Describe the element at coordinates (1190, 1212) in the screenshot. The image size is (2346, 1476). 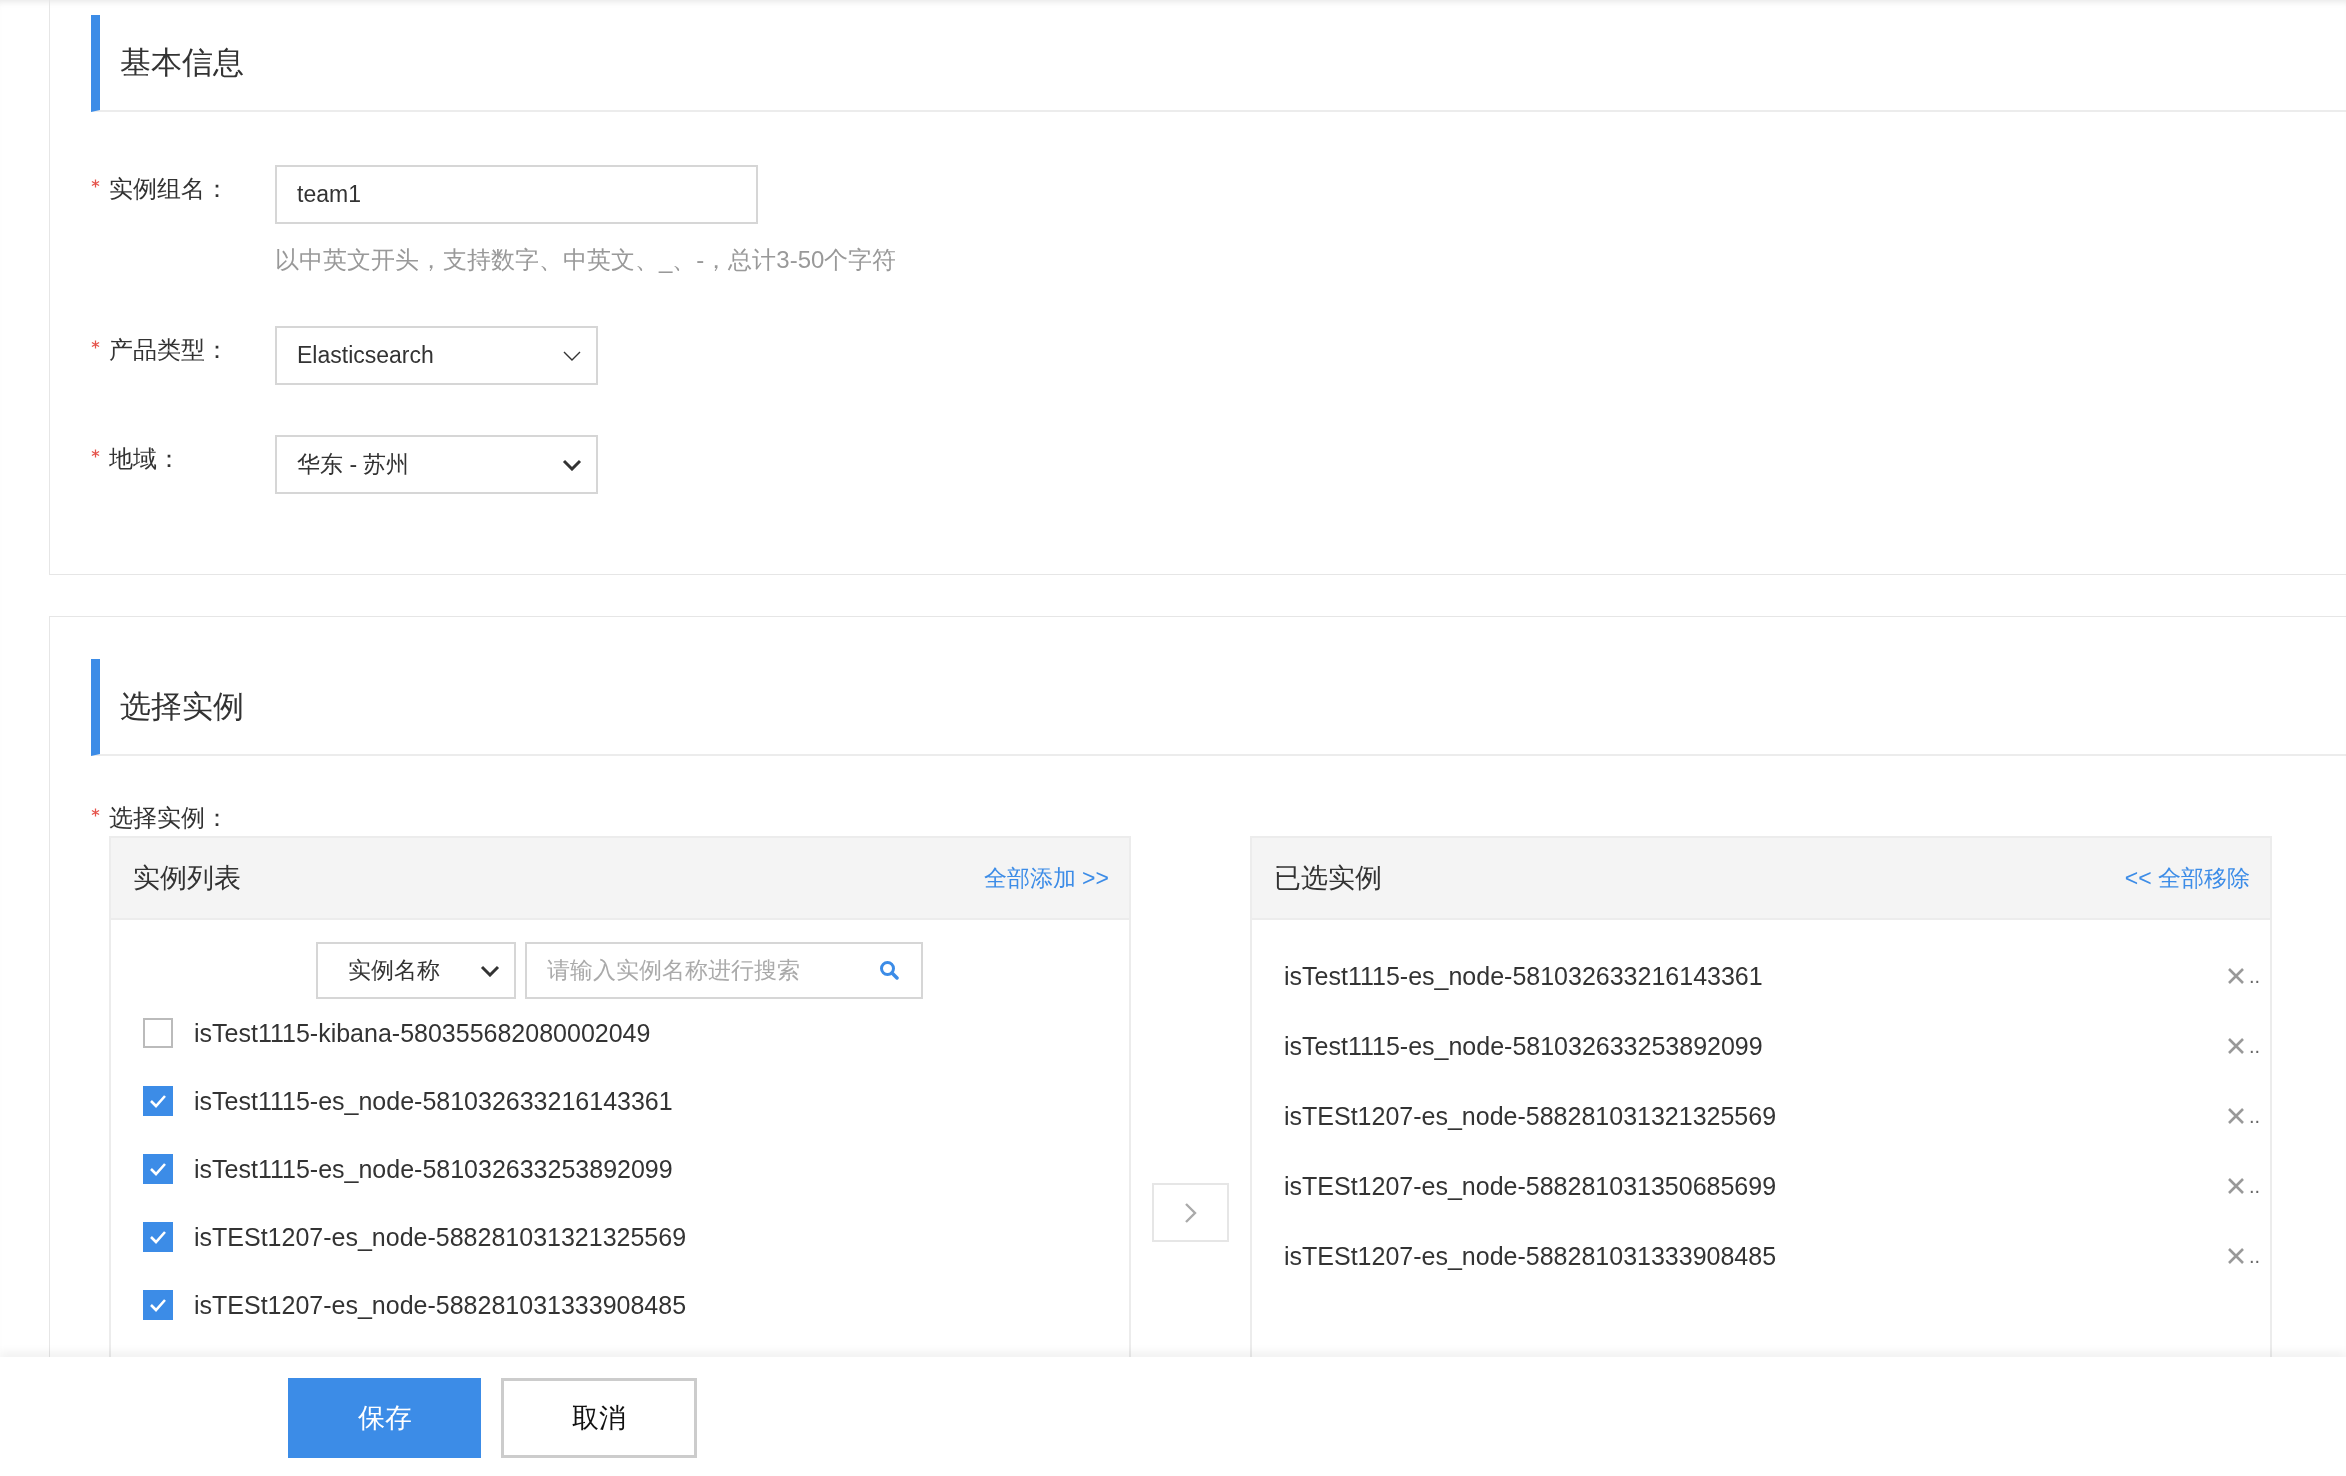
I see `chevron-right-icon` at that location.